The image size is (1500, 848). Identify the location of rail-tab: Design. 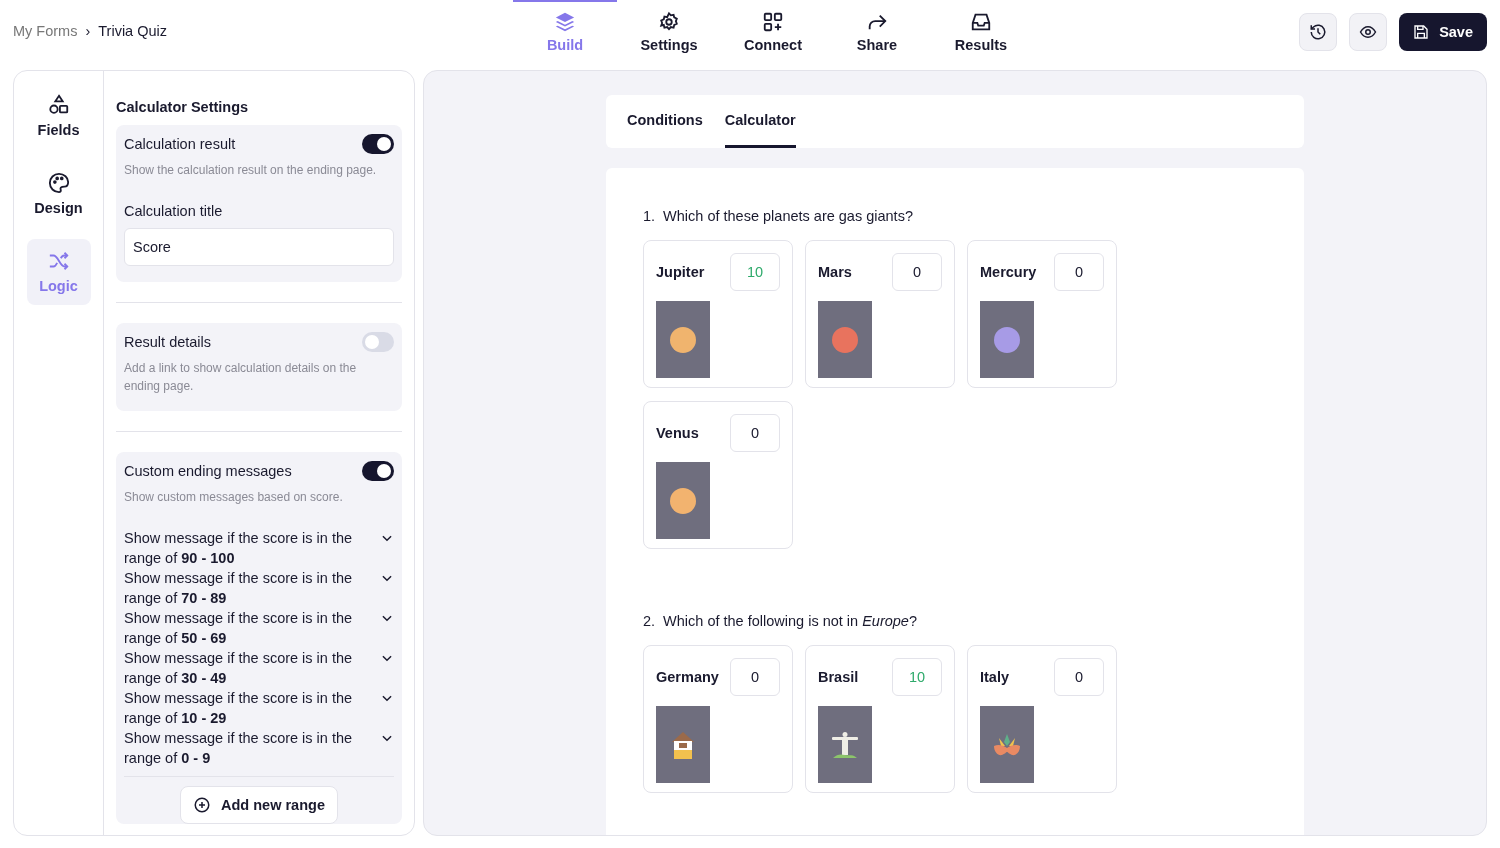
(58, 194).